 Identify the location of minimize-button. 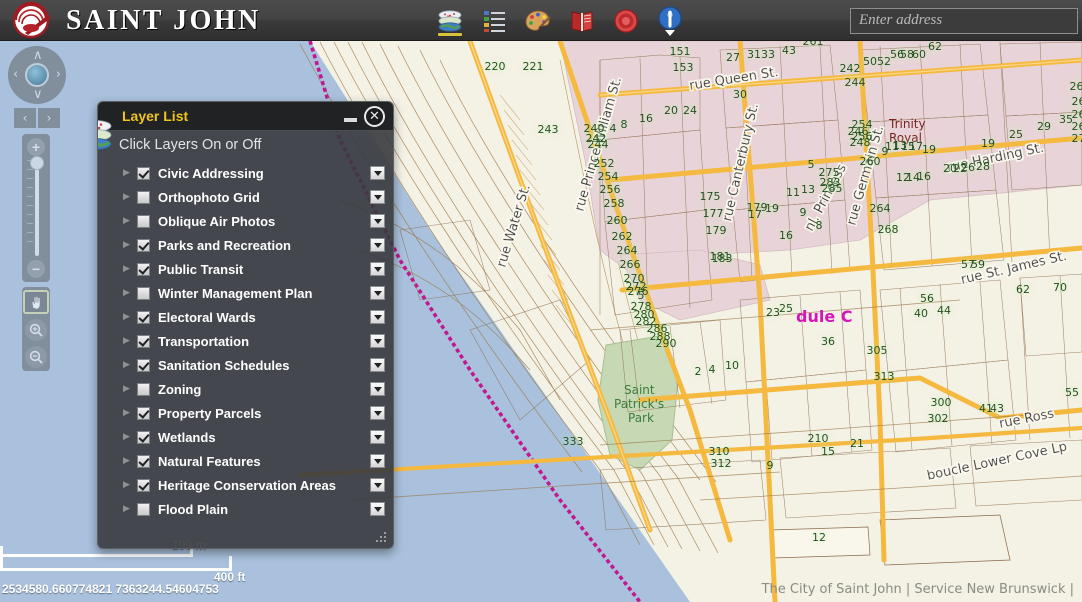
(350, 120).